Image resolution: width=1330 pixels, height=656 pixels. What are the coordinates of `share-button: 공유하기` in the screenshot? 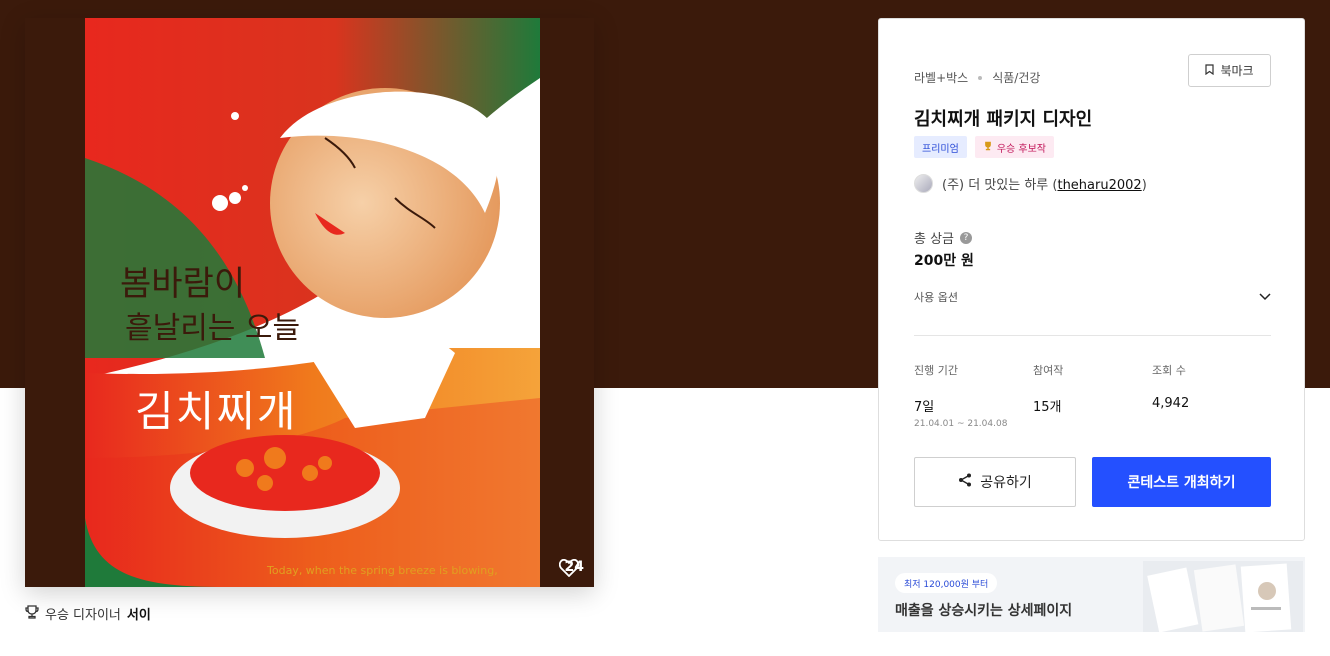 It's located at (995, 482).